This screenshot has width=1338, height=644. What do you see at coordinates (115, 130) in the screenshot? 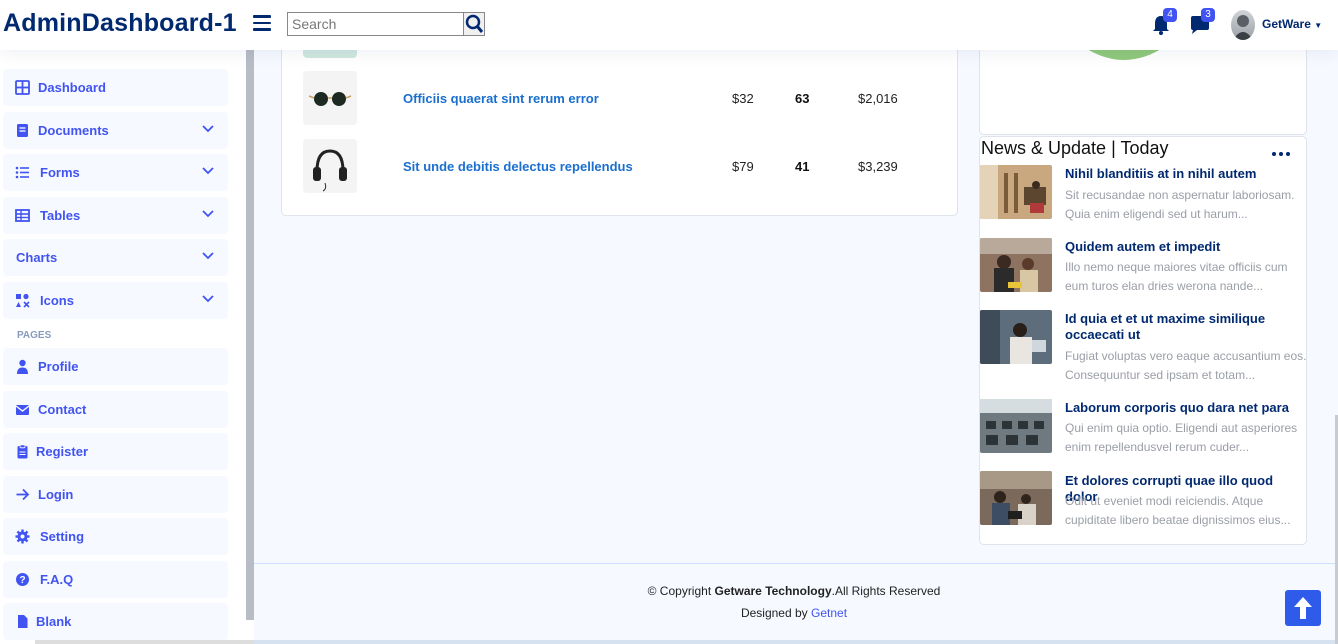
I see `sidebar-item-documents: Documents` at bounding box center [115, 130].